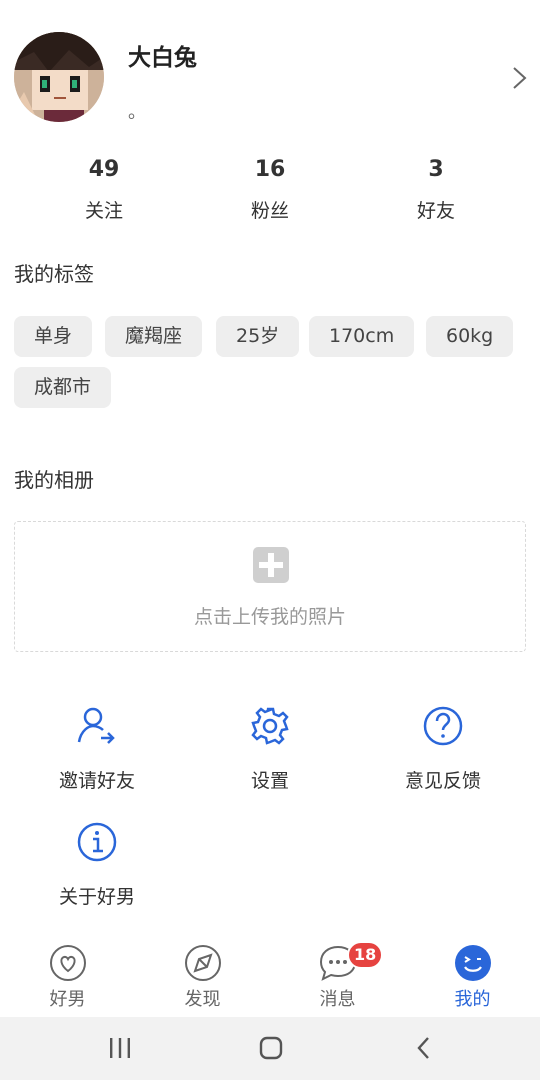 This screenshot has width=540, height=1080. What do you see at coordinates (54, 274) in the screenshot?
I see `tags-section-title: 我的标签` at bounding box center [54, 274].